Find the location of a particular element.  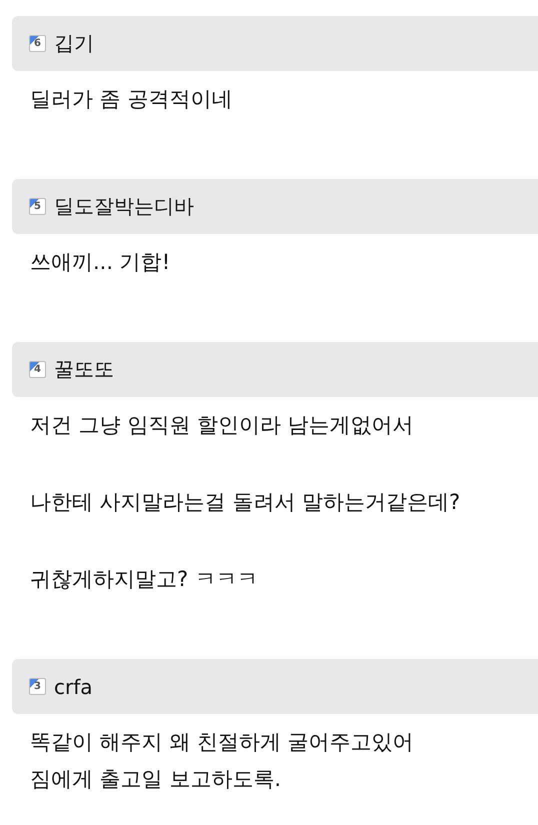

comment-text: 딜러가 좀 공격적이네 is located at coordinates (132, 99).